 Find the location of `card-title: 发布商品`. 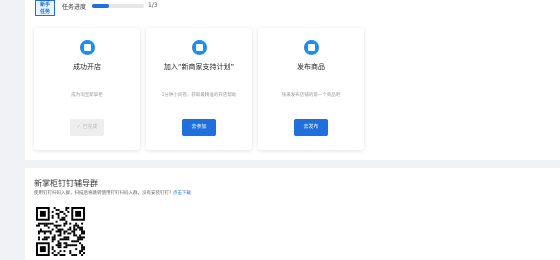

card-title: 发布商品 is located at coordinates (311, 67).